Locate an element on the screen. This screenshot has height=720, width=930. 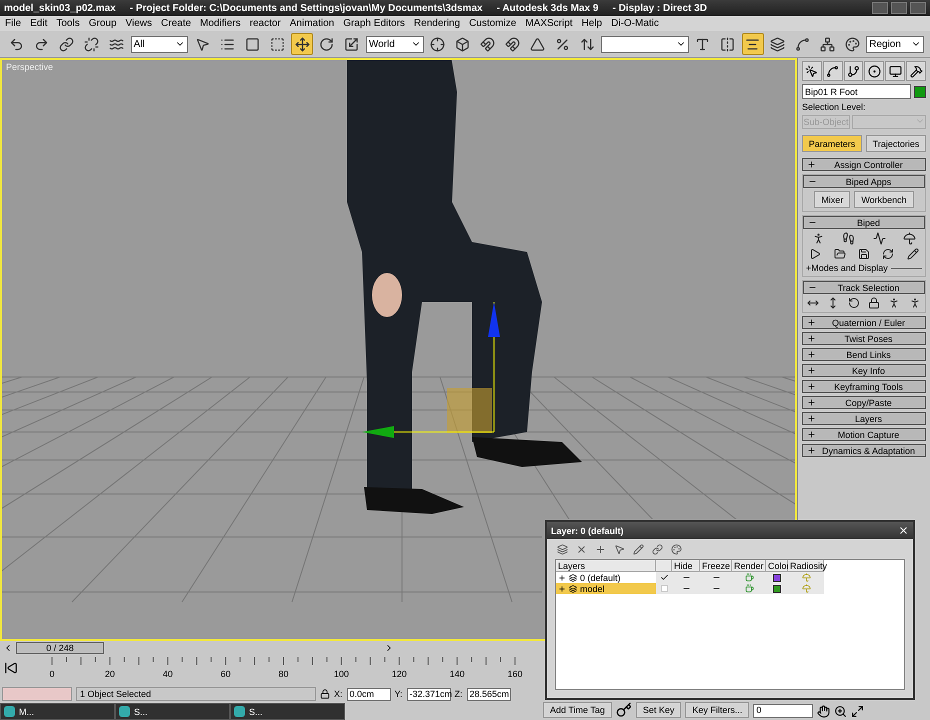
rollout-header: Quaternion / Euler is located at coordinates (864, 322).